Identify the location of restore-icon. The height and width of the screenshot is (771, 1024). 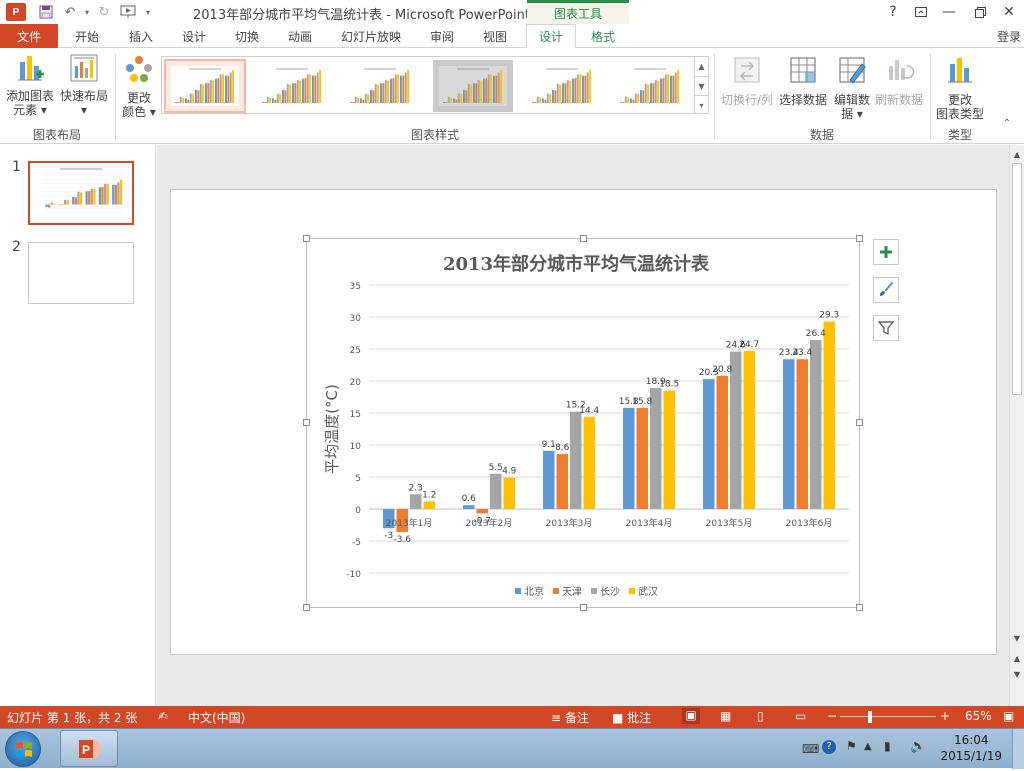
(980, 12).